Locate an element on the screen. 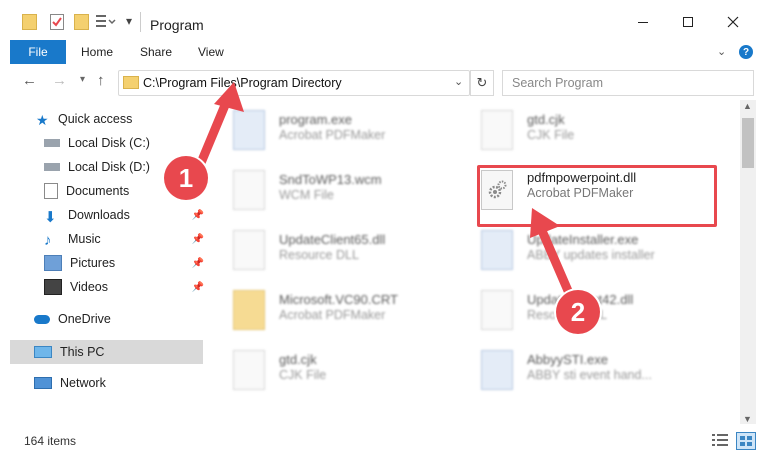 This screenshot has height=465, width=769. step-badge-1: 1 is located at coordinates (186, 178).